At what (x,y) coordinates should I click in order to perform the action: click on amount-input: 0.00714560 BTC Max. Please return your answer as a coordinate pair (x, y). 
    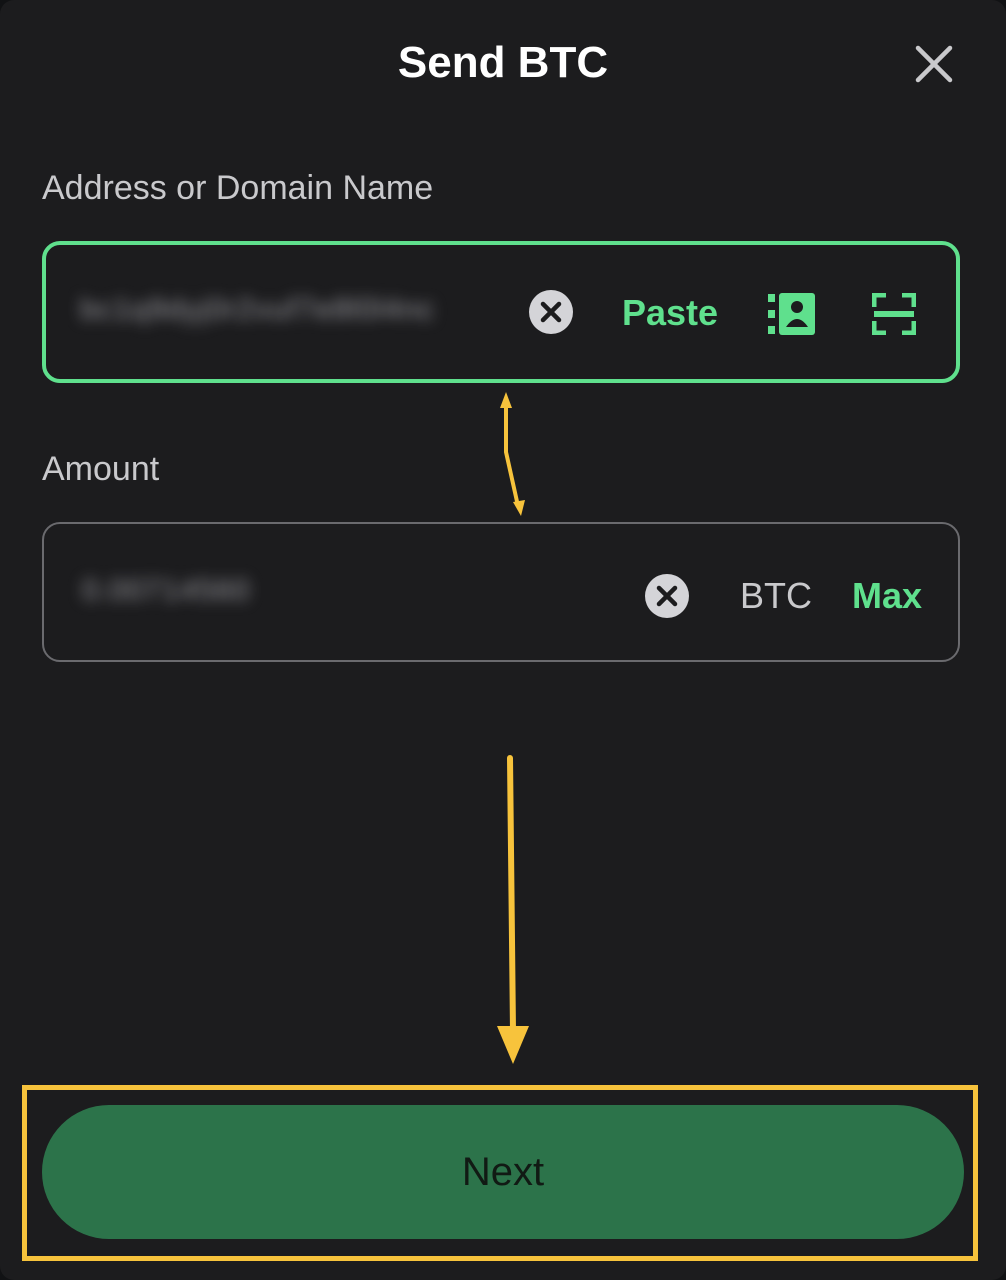
    Looking at the image, I should click on (501, 592).